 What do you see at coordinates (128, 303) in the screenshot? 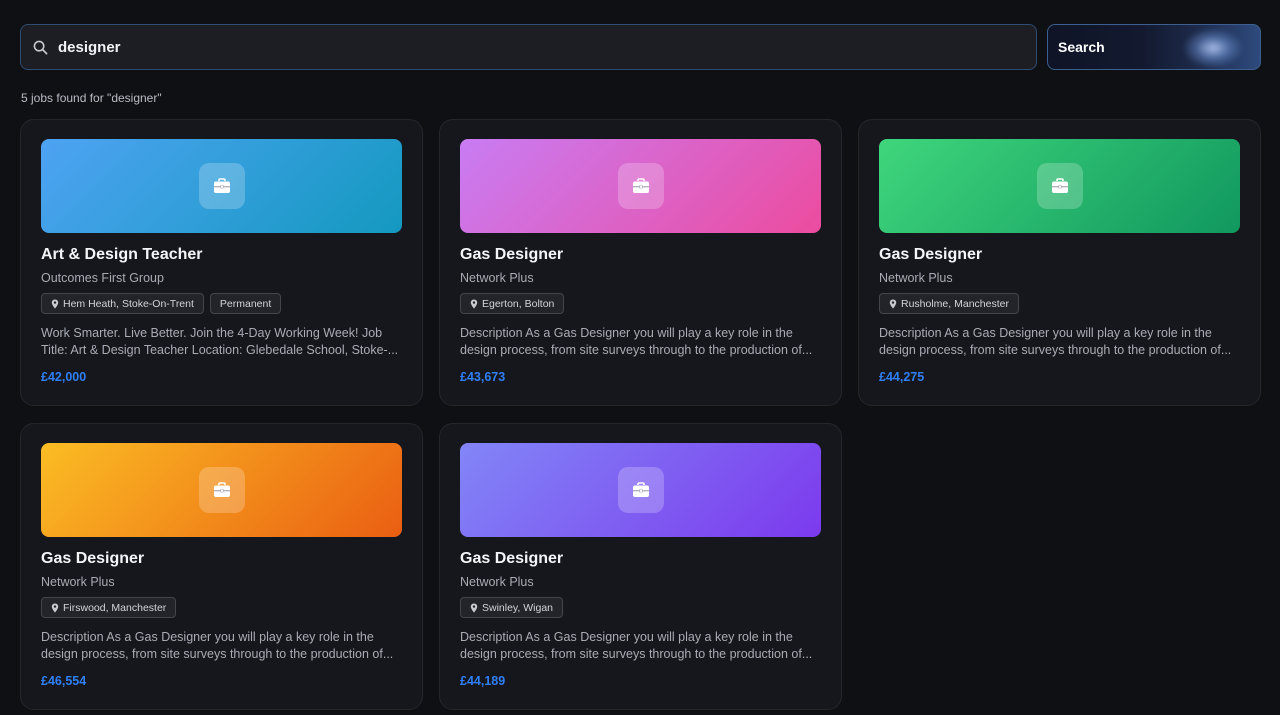
I see `location-text: Hem Heath, Stoke-On-Trent` at bounding box center [128, 303].